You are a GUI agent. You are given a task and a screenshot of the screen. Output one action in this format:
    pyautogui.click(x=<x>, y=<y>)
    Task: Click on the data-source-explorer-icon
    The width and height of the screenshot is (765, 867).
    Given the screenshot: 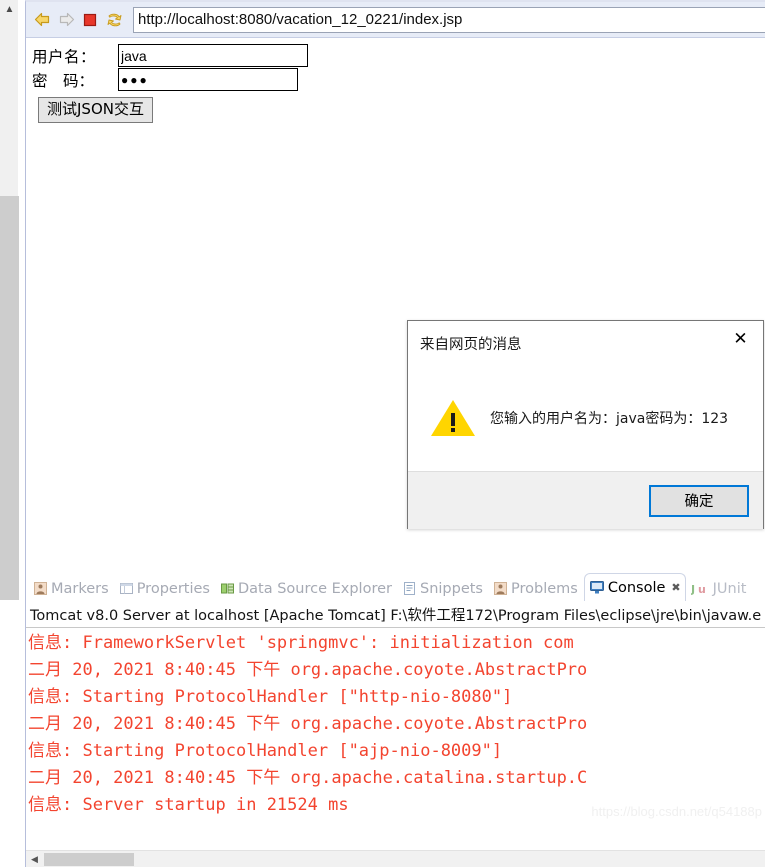 What is the action you would take?
    pyautogui.click(x=227, y=588)
    